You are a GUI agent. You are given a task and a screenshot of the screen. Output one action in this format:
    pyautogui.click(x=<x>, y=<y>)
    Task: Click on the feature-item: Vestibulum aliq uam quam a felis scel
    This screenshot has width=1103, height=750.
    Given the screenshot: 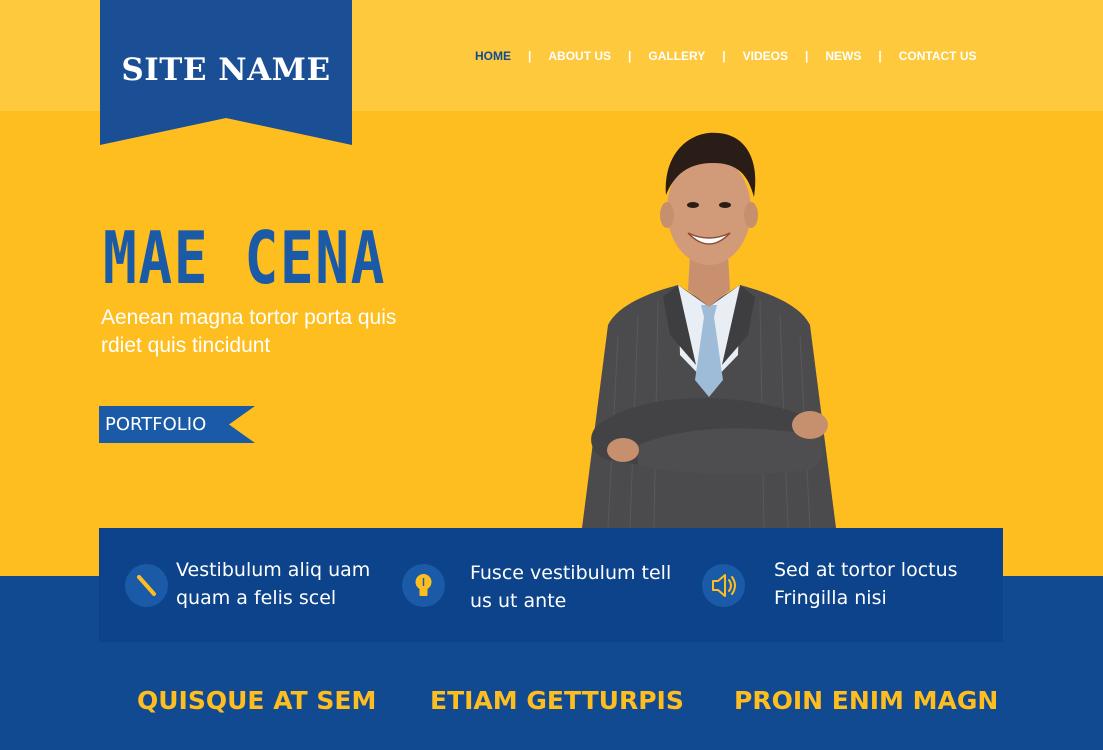 What is the action you would take?
    pyautogui.click(x=249, y=585)
    